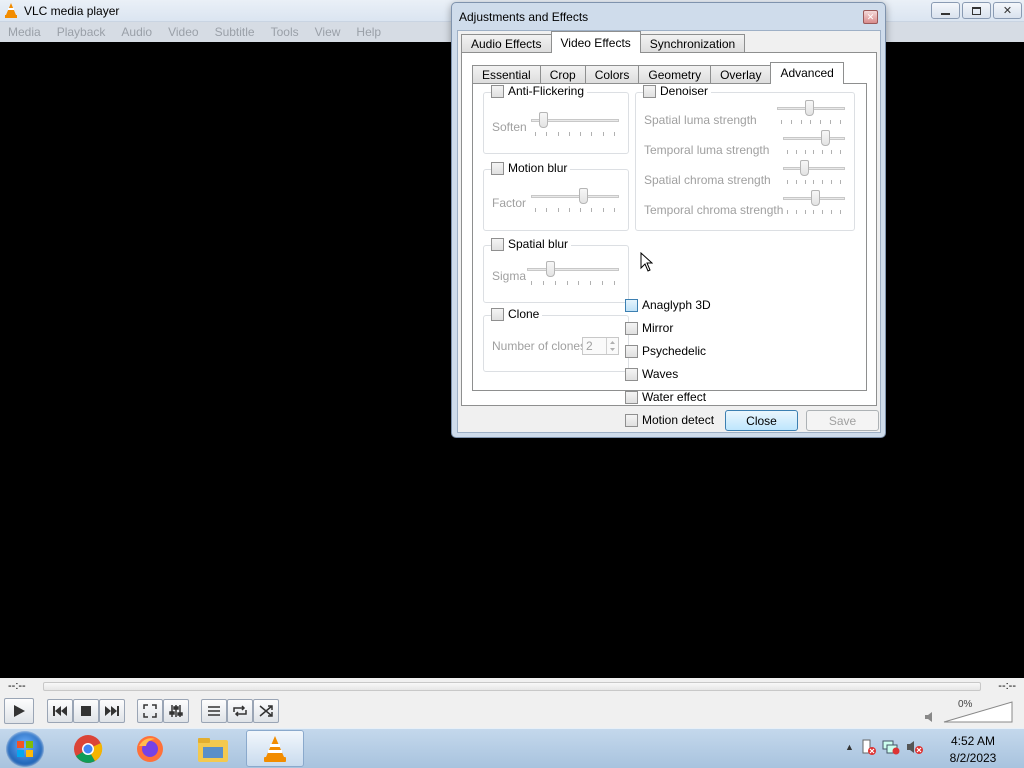 This screenshot has height=768, width=1024. Describe the element at coordinates (692, 43) in the screenshot. I see `tab-synchronization: Synchronization` at that location.